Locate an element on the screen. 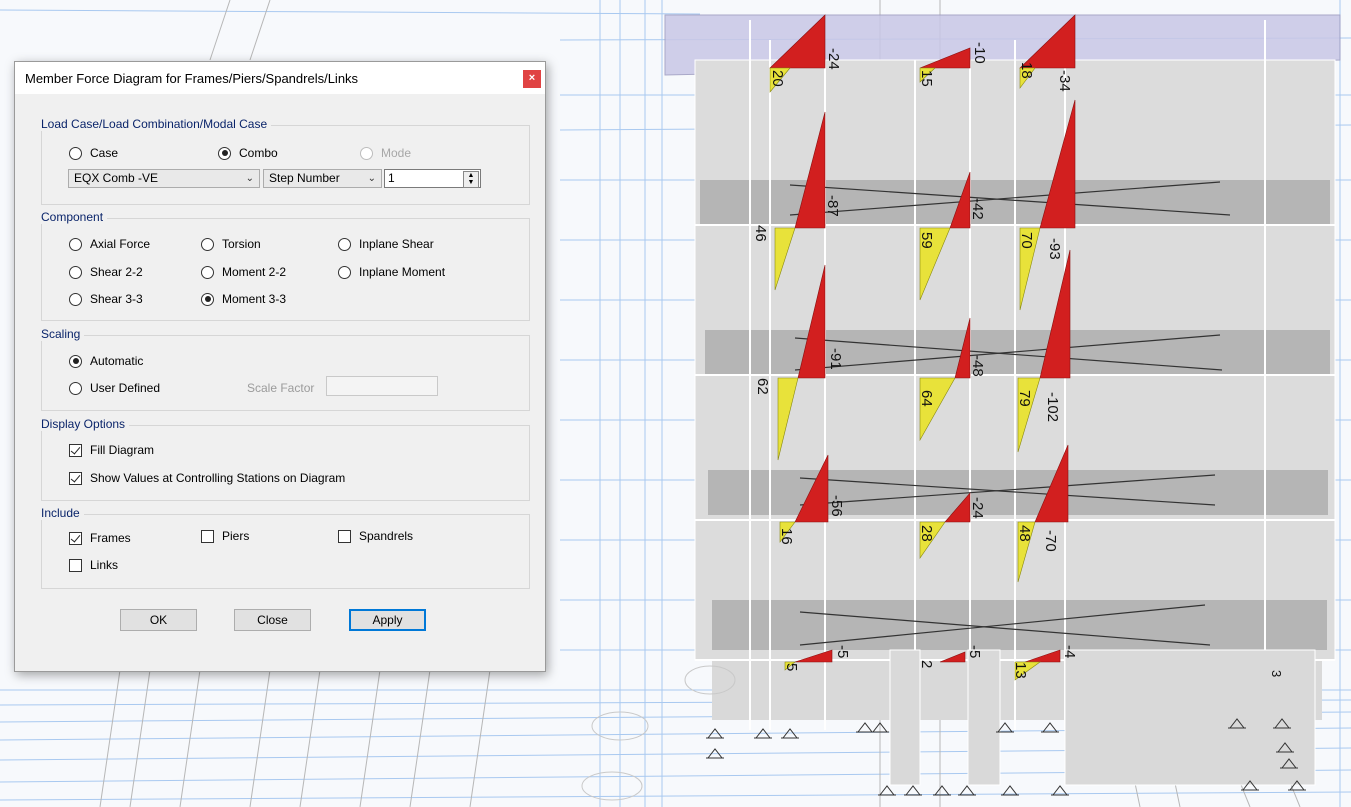 The image size is (1351, 807). diagram-value: 13 is located at coordinates (1020, 670).